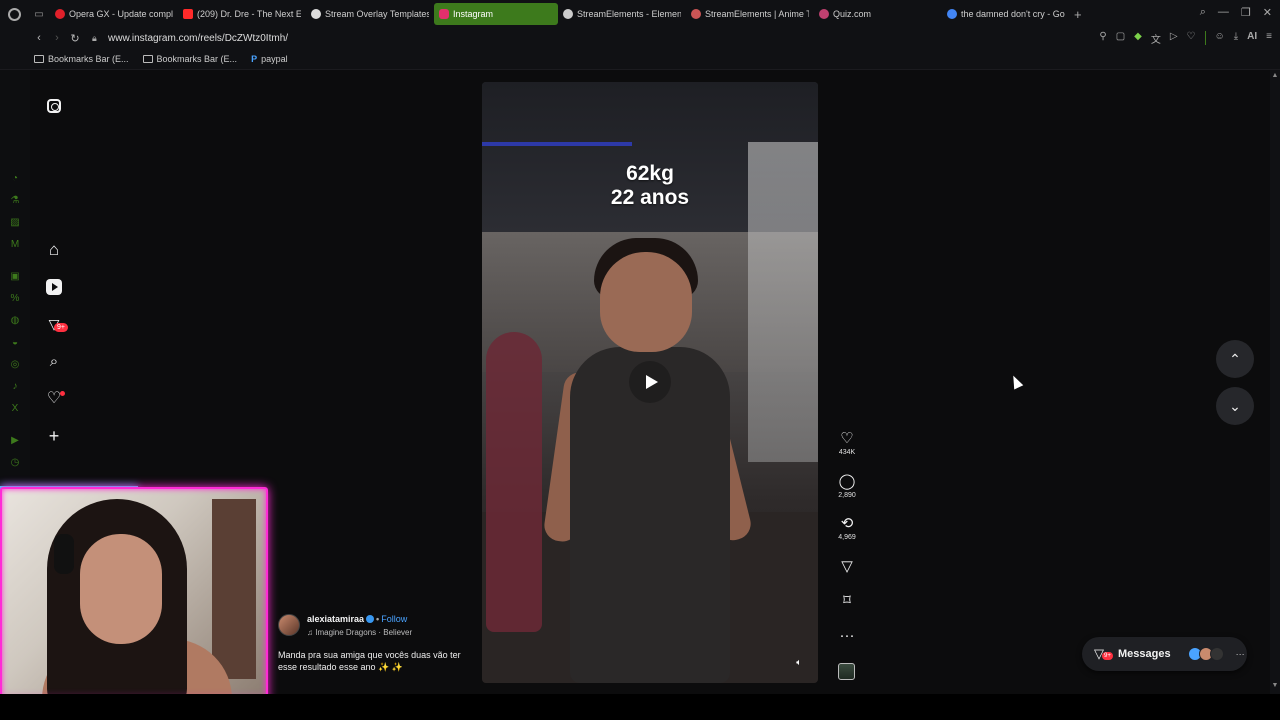 The width and height of the screenshot is (1280, 720). What do you see at coordinates (75, 38) in the screenshot?
I see `reload-icon: ↻` at bounding box center [75, 38].